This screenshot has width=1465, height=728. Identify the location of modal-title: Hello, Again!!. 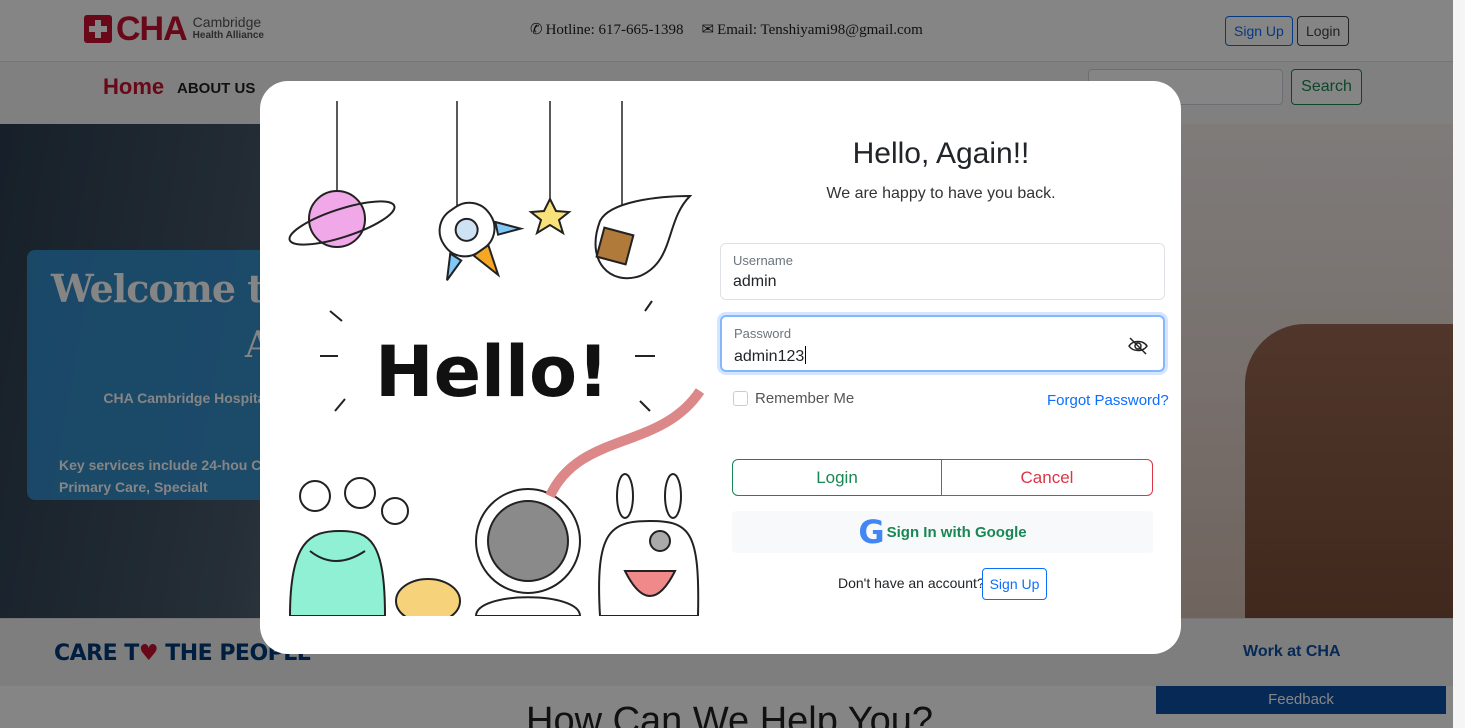
(941, 153).